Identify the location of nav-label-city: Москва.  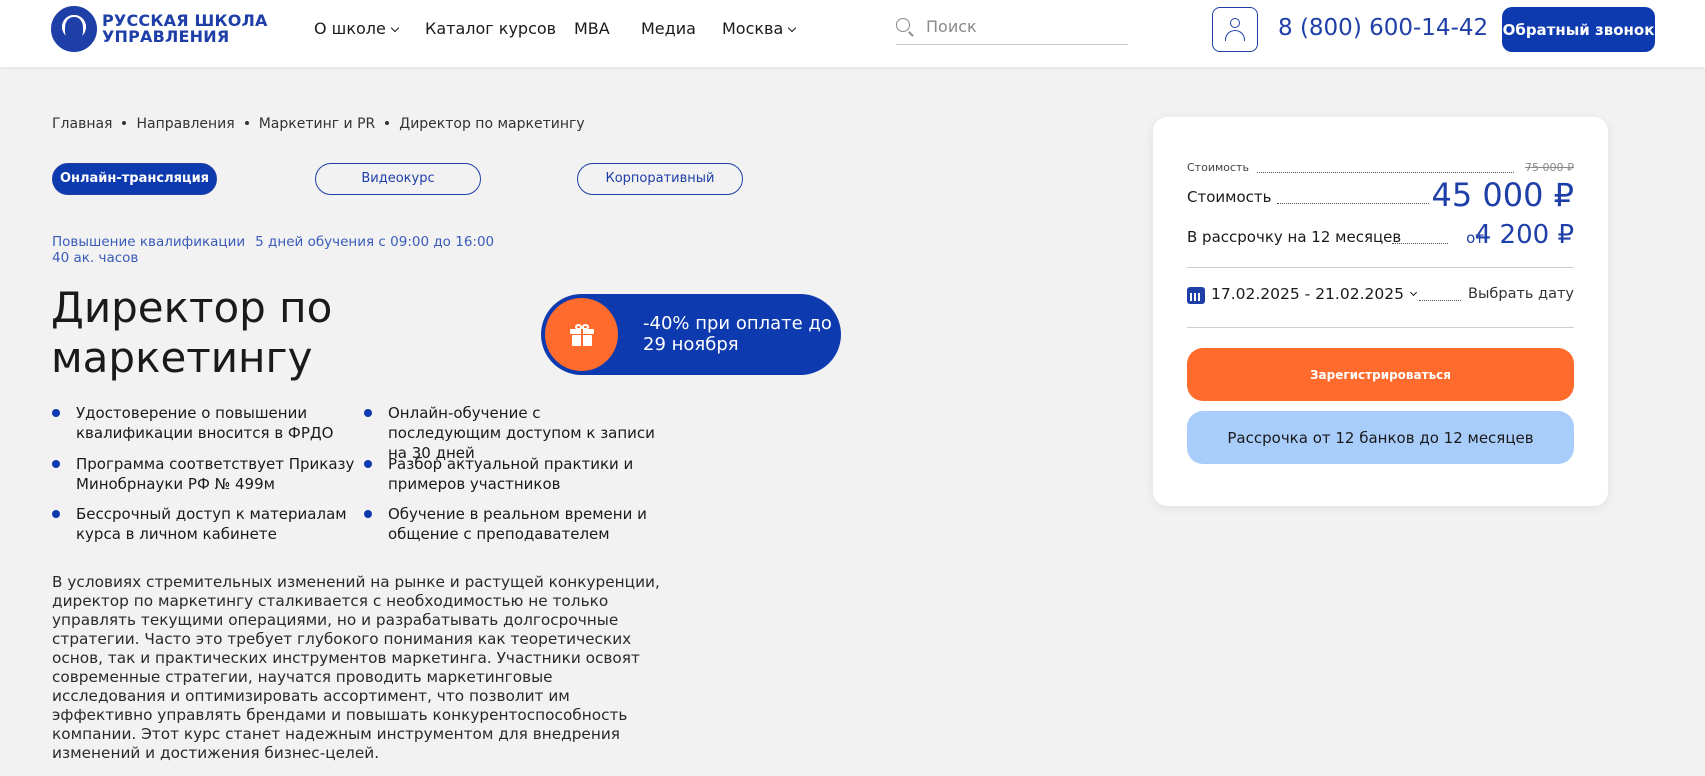
(753, 28).